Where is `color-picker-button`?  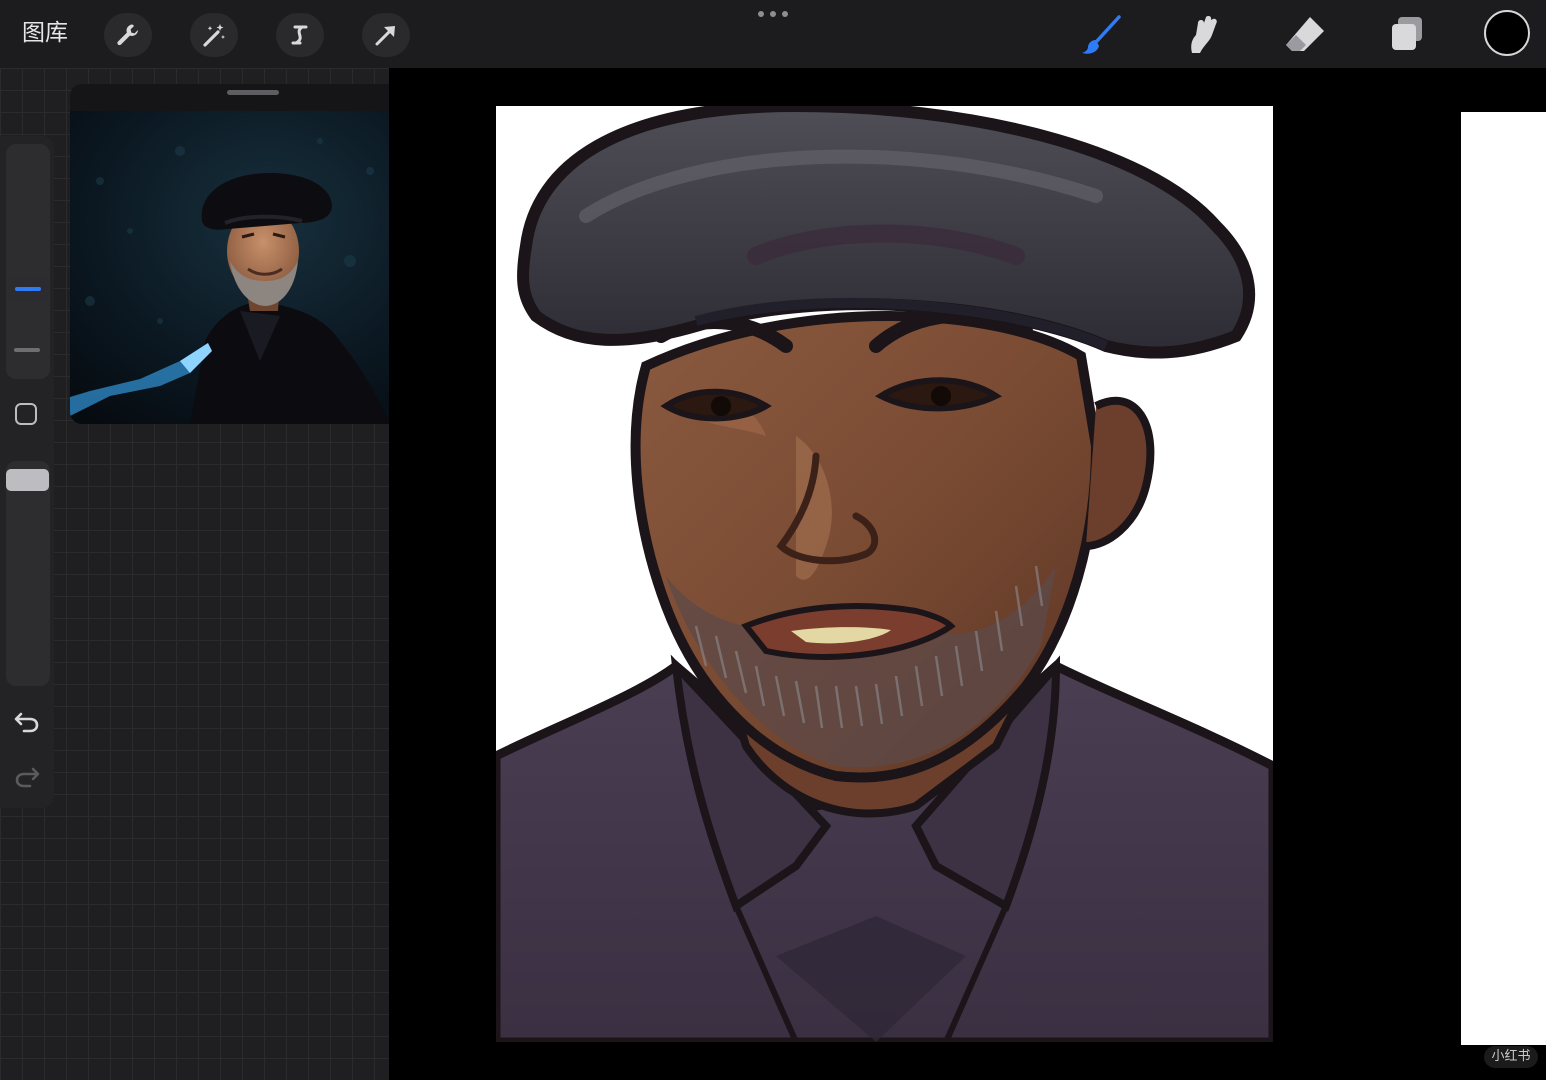
color-picker-button is located at coordinates (1507, 33).